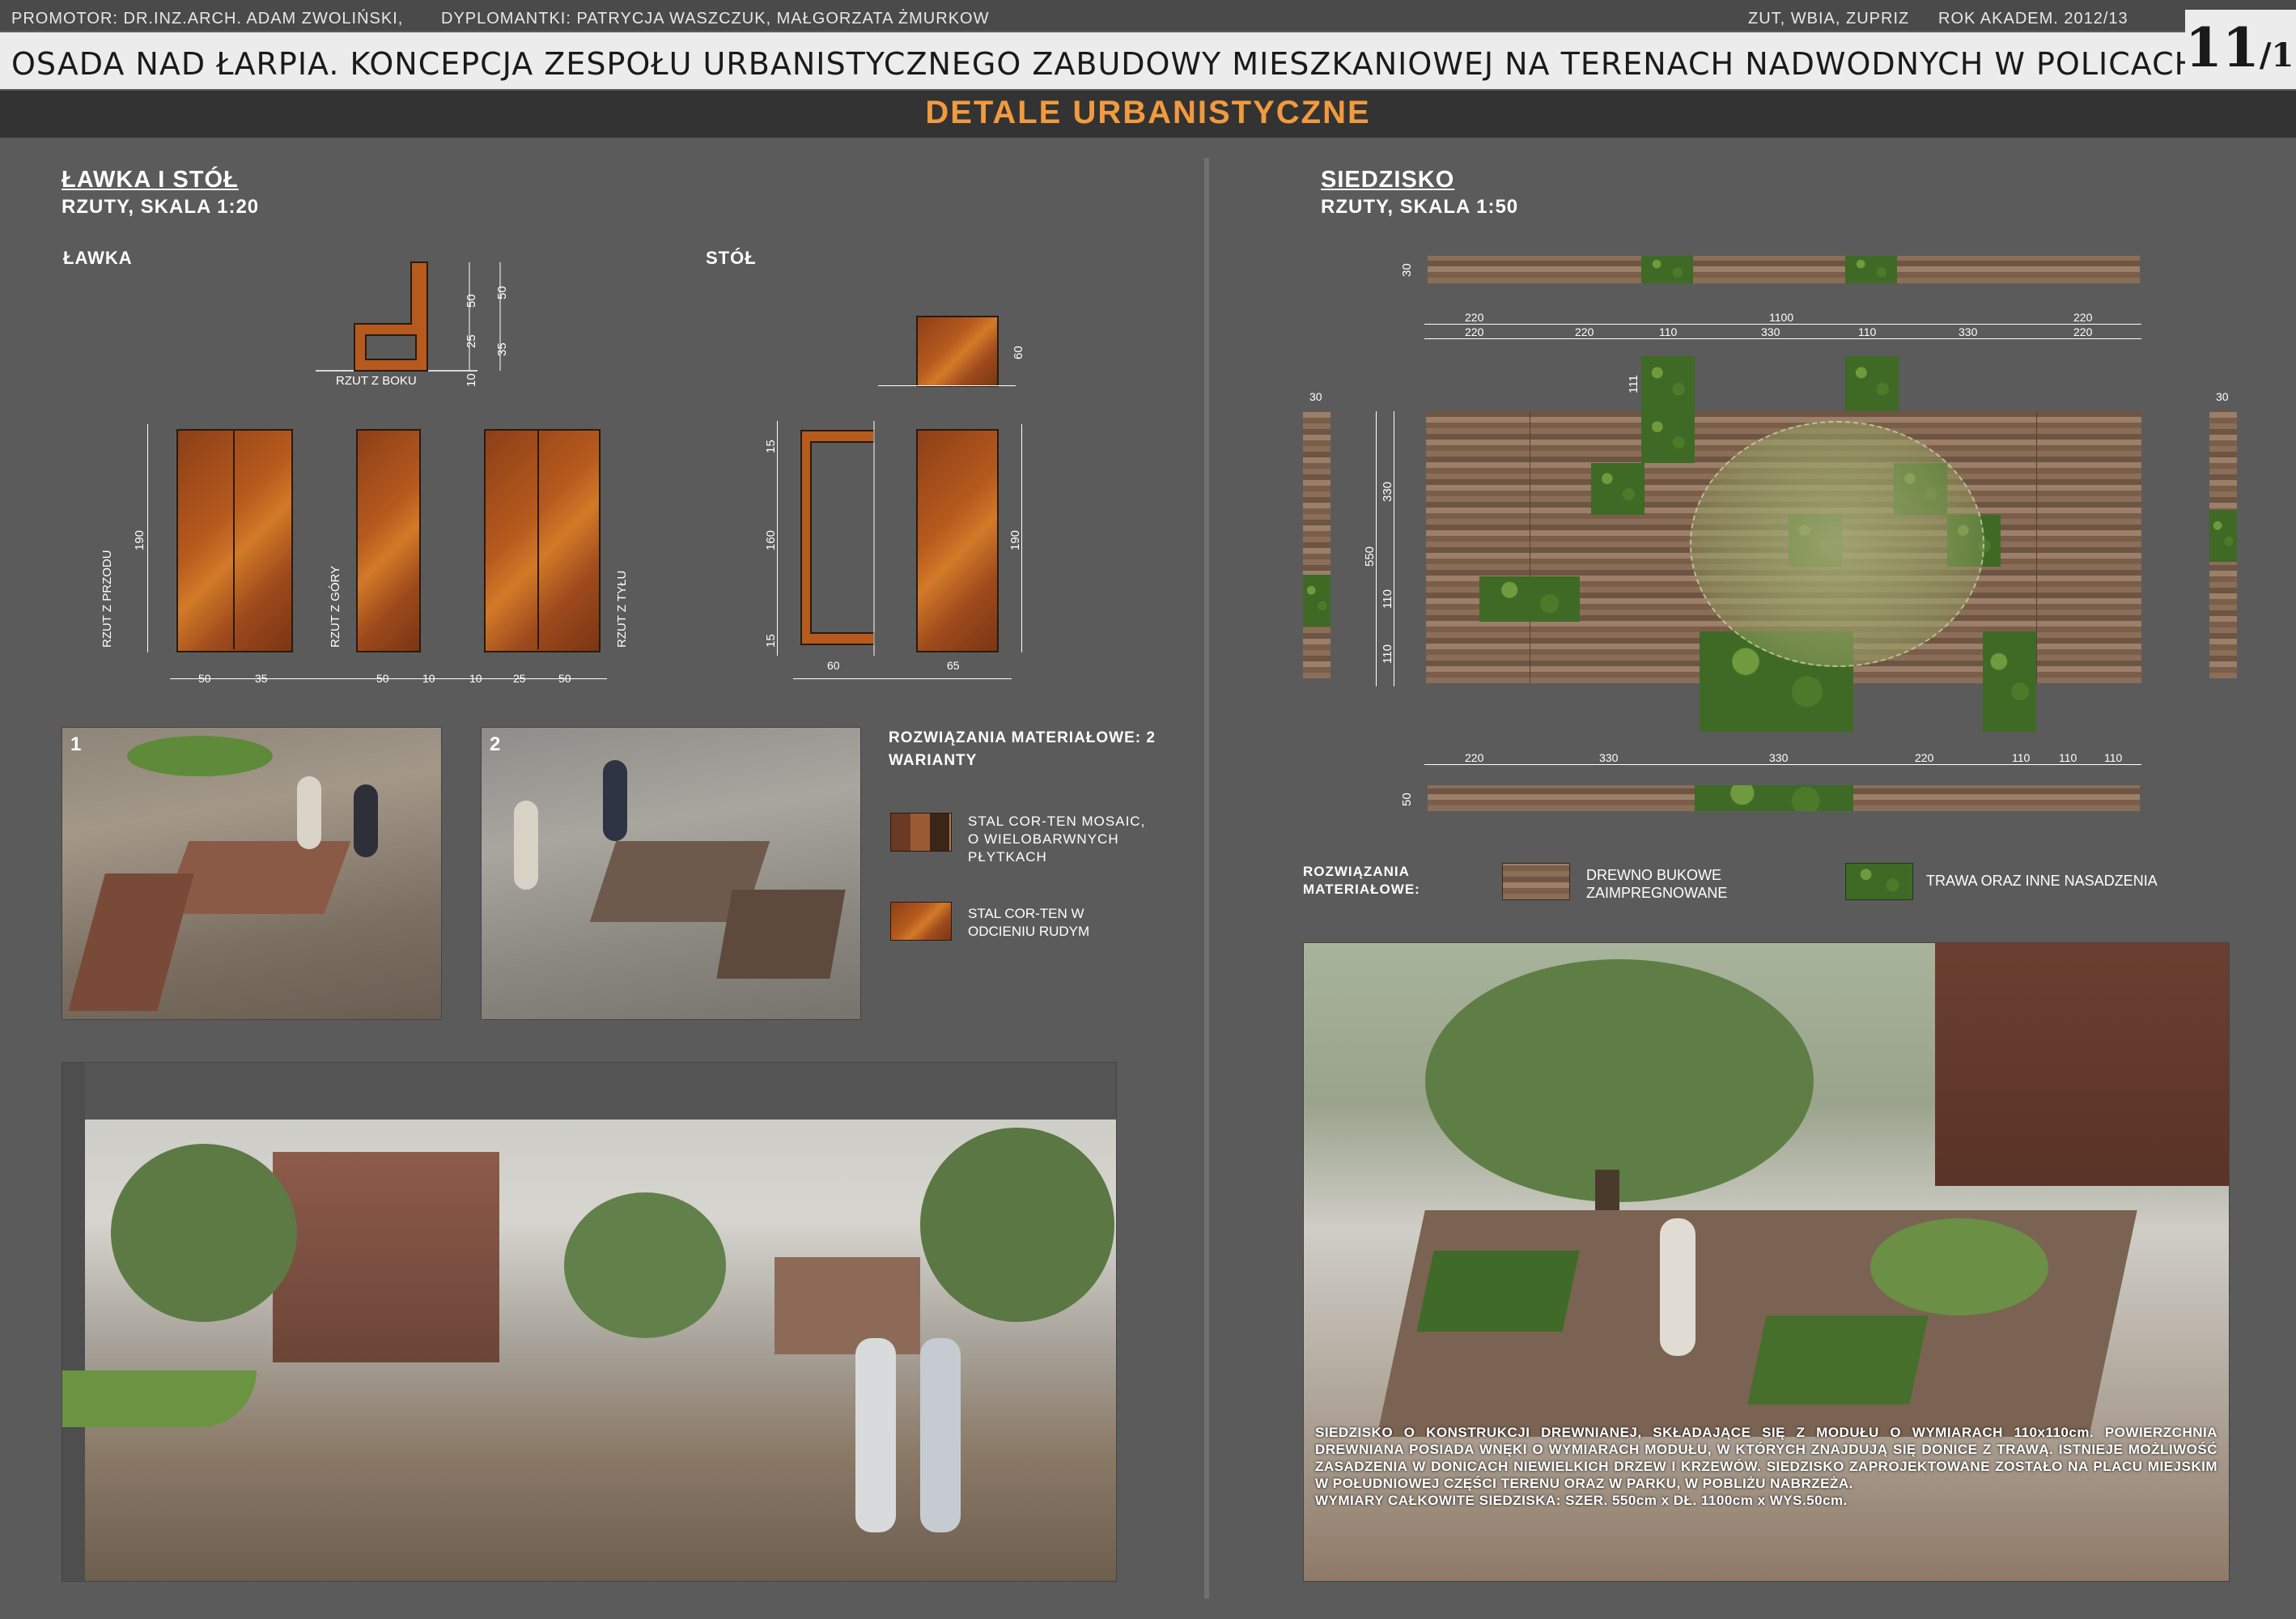  What do you see at coordinates (502, 349) in the screenshot?
I see `dim-side-35: 35` at bounding box center [502, 349].